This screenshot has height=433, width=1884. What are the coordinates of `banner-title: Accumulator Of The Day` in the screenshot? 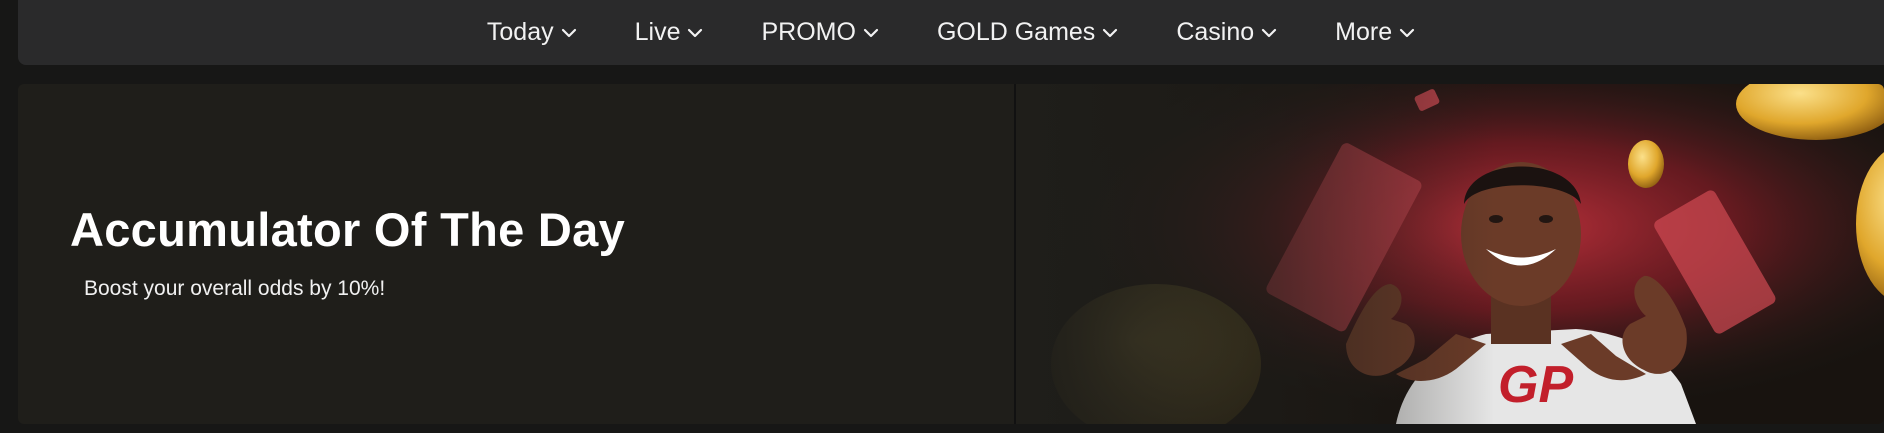 It's located at (348, 229).